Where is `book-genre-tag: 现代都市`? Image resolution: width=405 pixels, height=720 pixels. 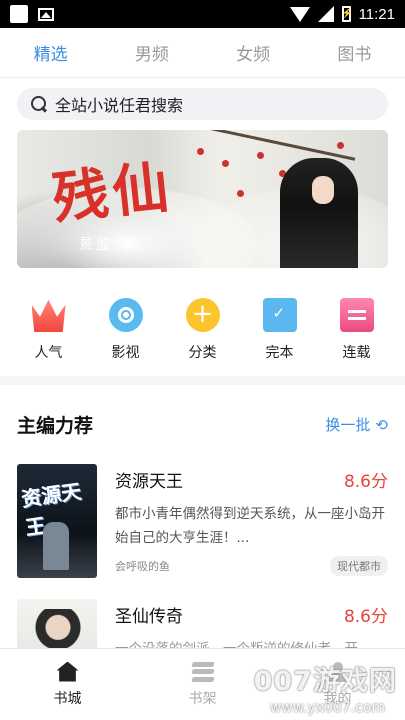
book-genre-tag: 现代都市 is located at coordinates (359, 566).